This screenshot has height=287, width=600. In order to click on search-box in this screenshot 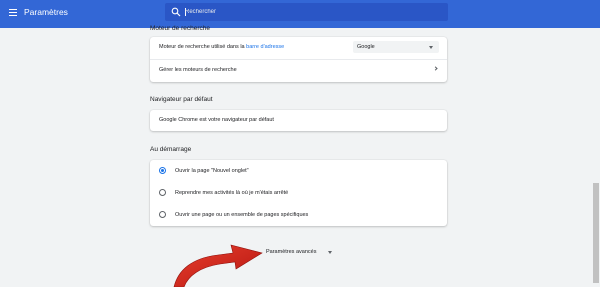, I will do `click(306, 12)`.